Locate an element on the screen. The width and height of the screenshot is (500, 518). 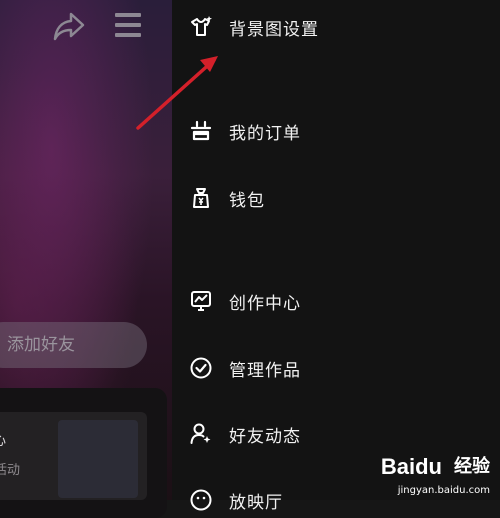
drawer-item-manage-works: 管理作品 is located at coordinates (245, 368).